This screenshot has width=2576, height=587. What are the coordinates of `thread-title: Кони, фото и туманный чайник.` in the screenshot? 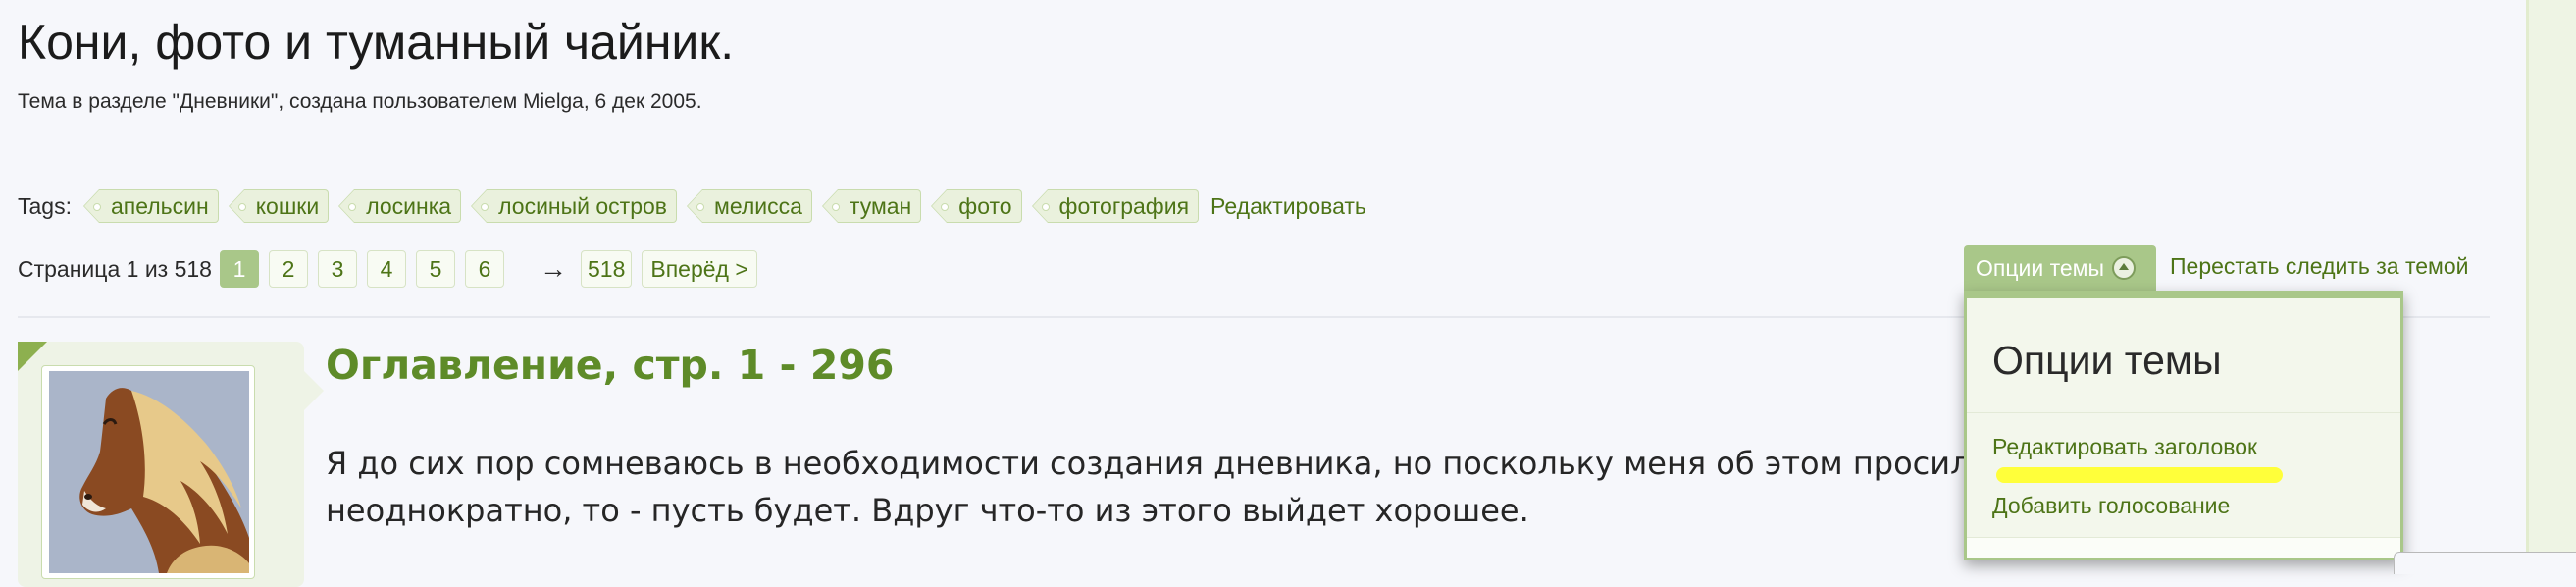 It's located at (376, 42).